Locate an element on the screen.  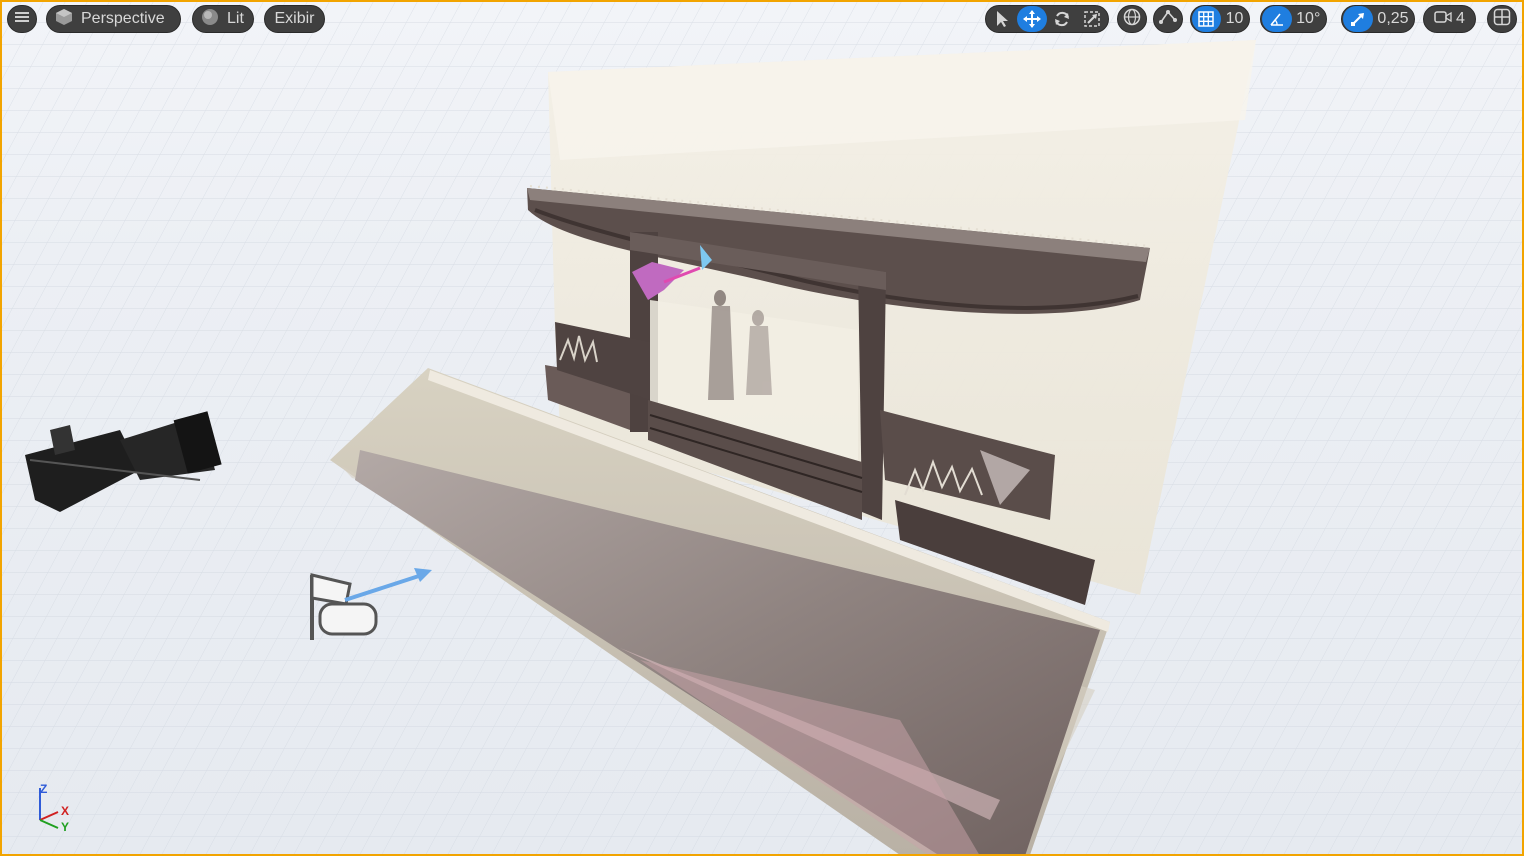
grid-icon is located at coordinates (1206, 19).